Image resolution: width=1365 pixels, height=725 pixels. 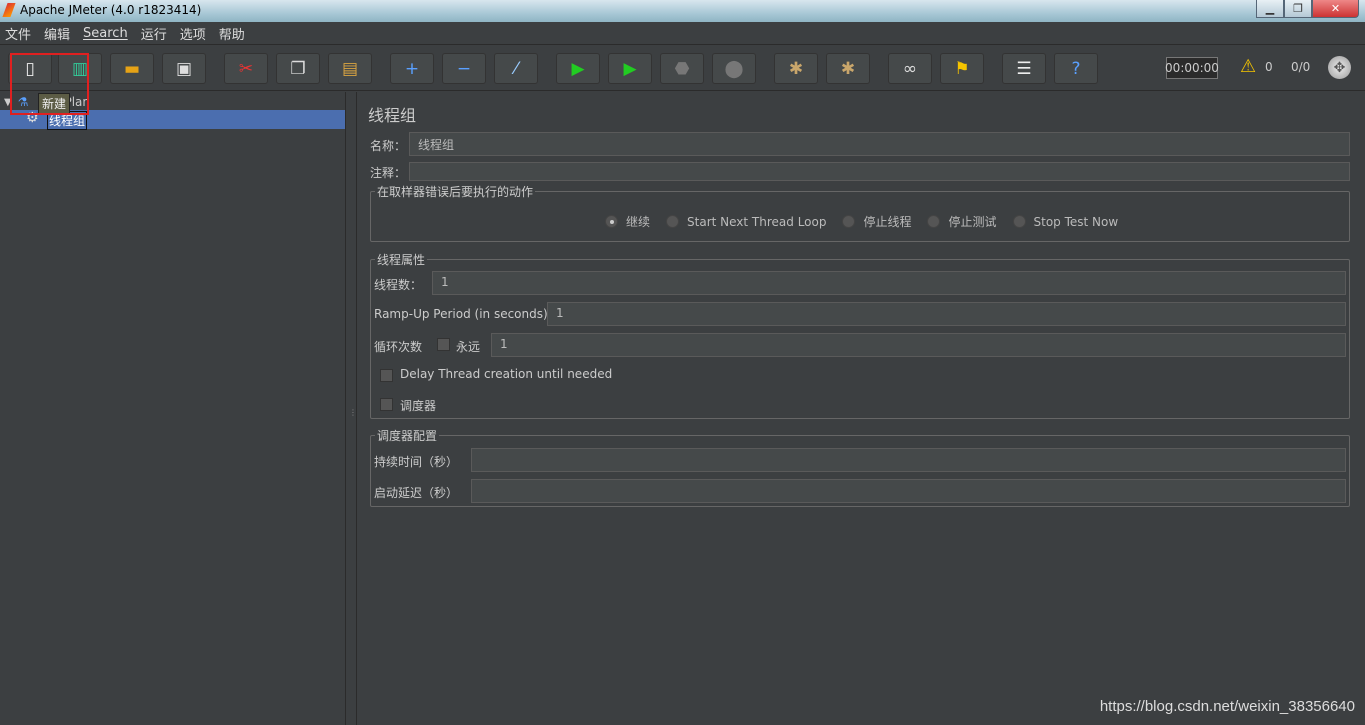 What do you see at coordinates (193, 33) in the screenshot?
I see `menu-options: 选项` at bounding box center [193, 33].